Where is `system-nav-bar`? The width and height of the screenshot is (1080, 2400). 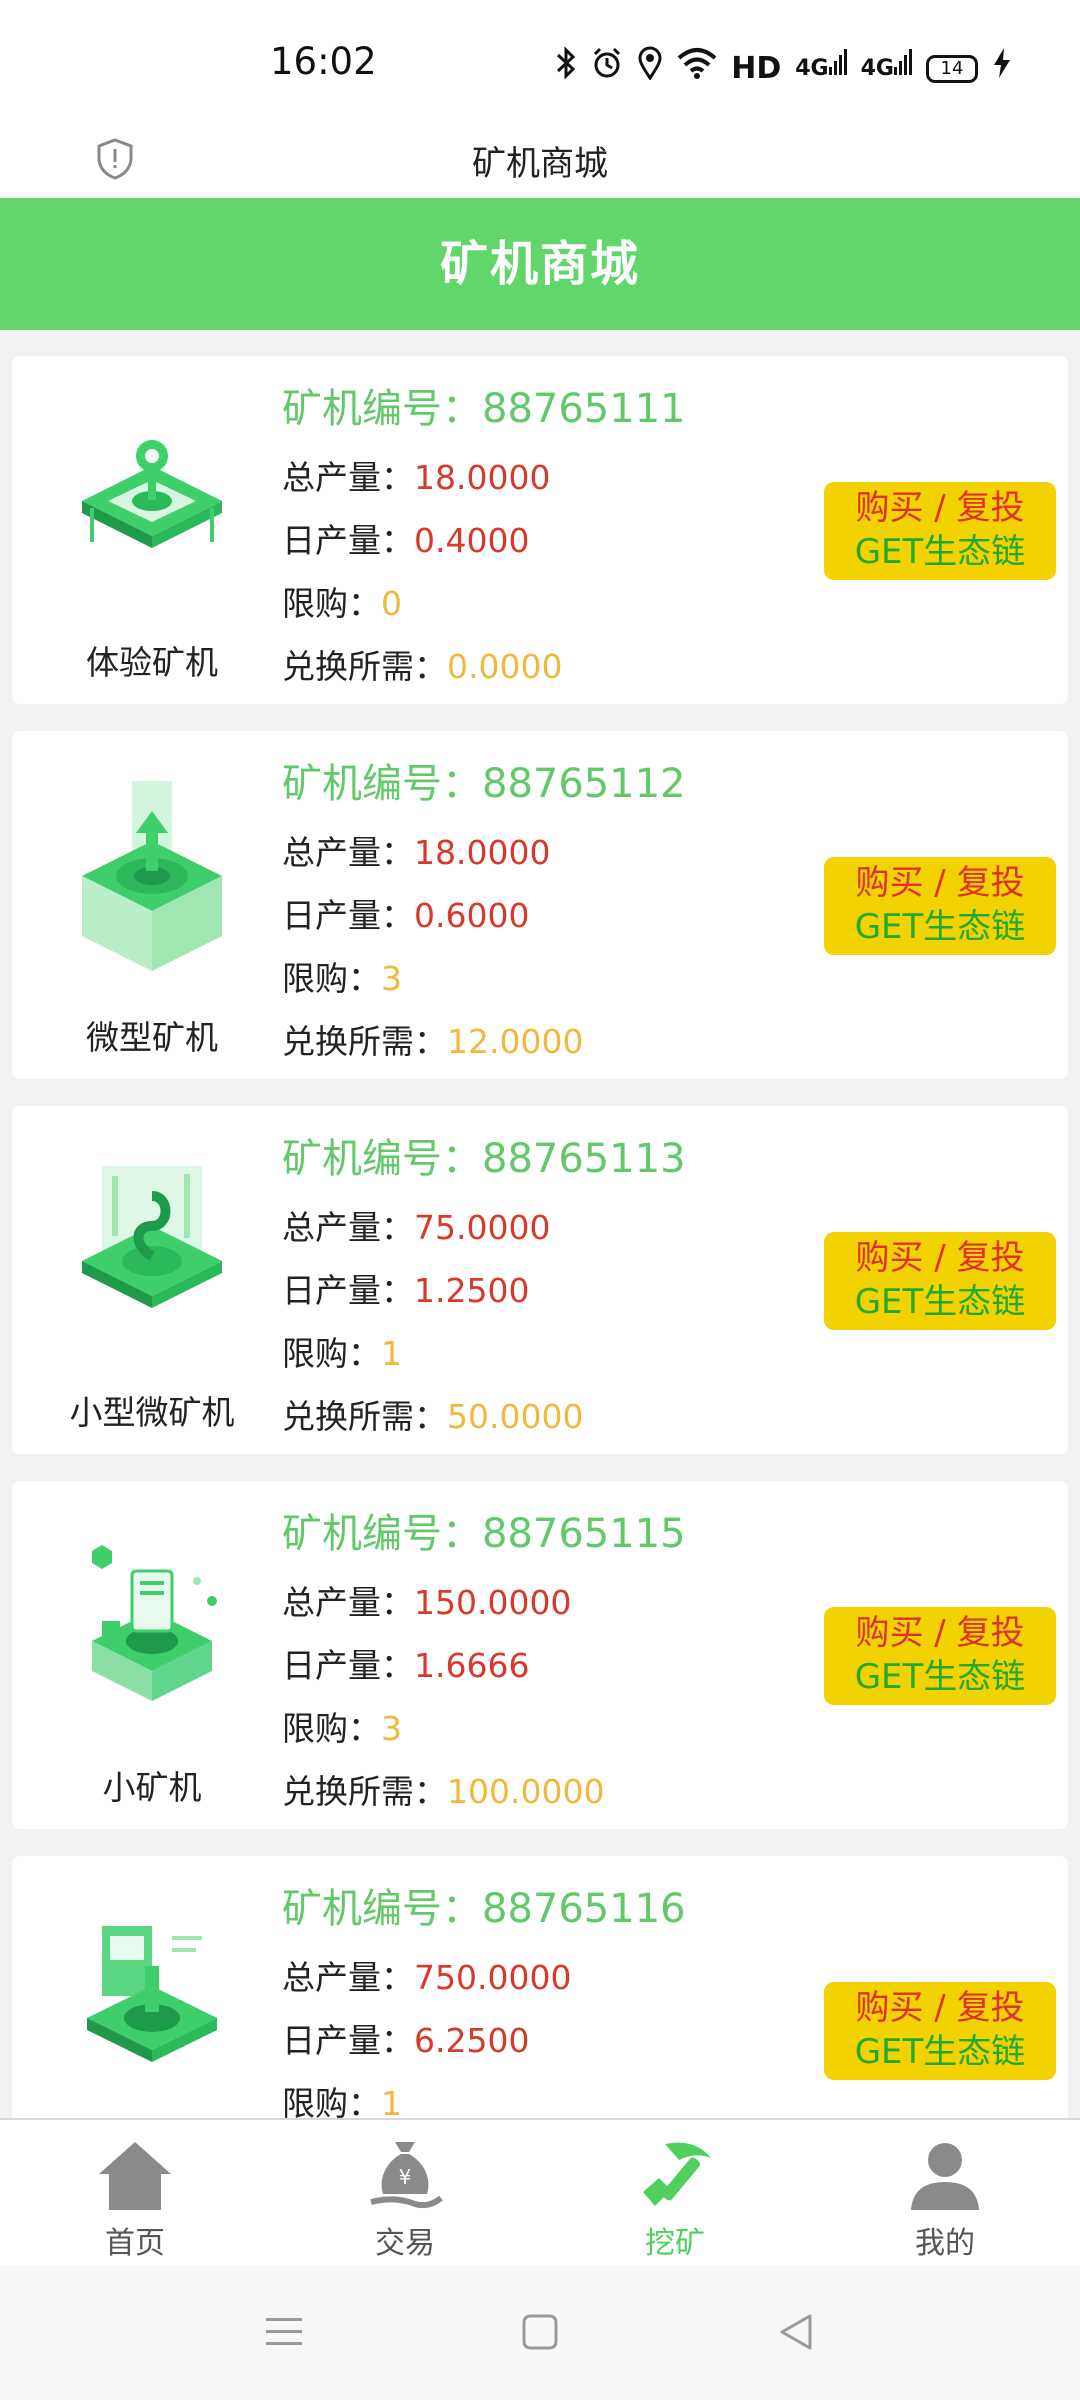 system-nav-bar is located at coordinates (540, 2333).